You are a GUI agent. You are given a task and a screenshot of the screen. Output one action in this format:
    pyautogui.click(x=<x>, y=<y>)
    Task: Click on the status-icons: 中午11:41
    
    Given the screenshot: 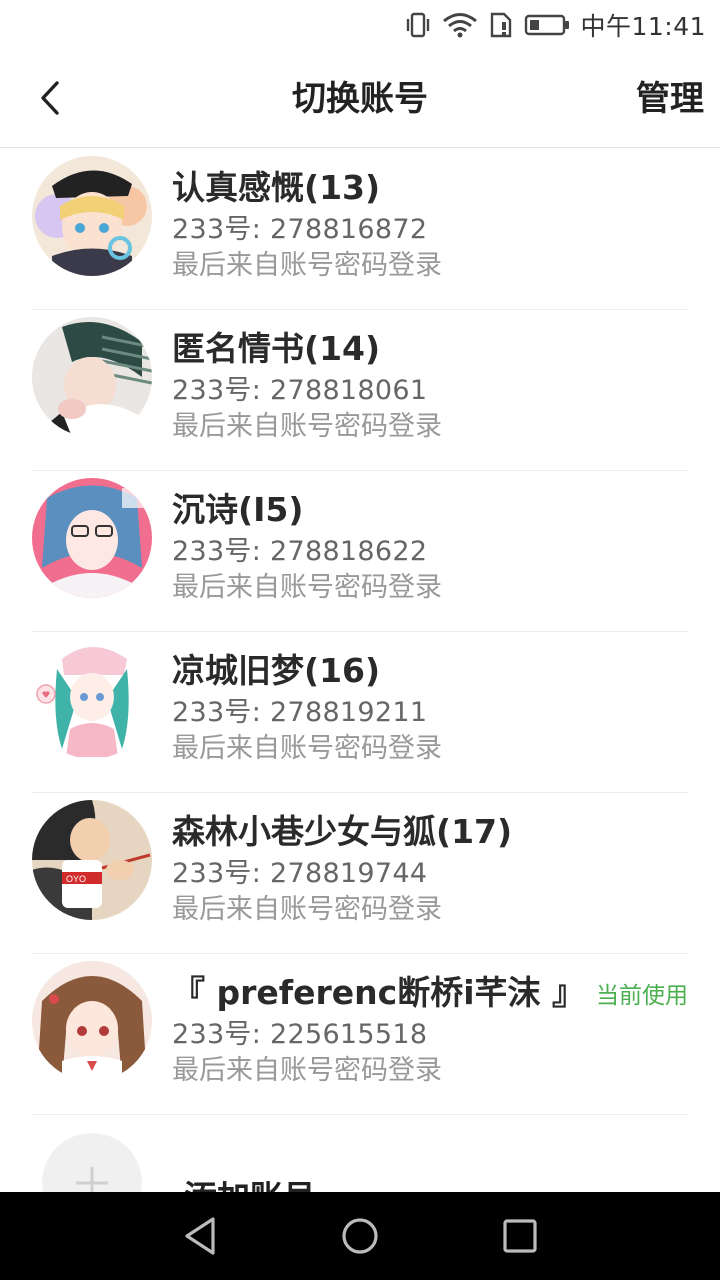 What is the action you would take?
    pyautogui.click(x=555, y=25)
    